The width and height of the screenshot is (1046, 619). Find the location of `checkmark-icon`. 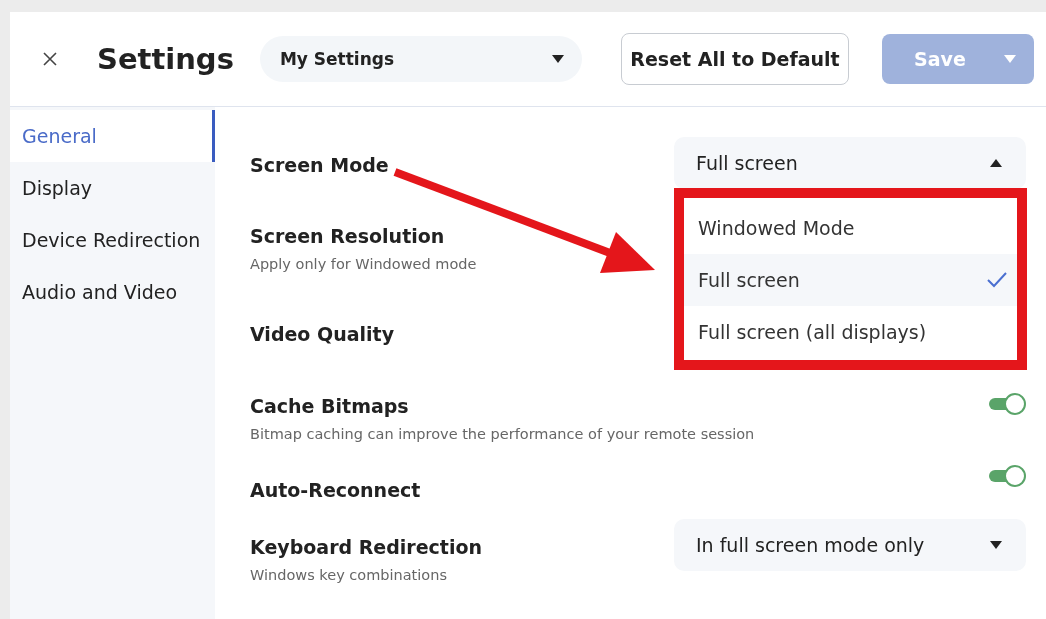

checkmark-icon is located at coordinates (997, 280).